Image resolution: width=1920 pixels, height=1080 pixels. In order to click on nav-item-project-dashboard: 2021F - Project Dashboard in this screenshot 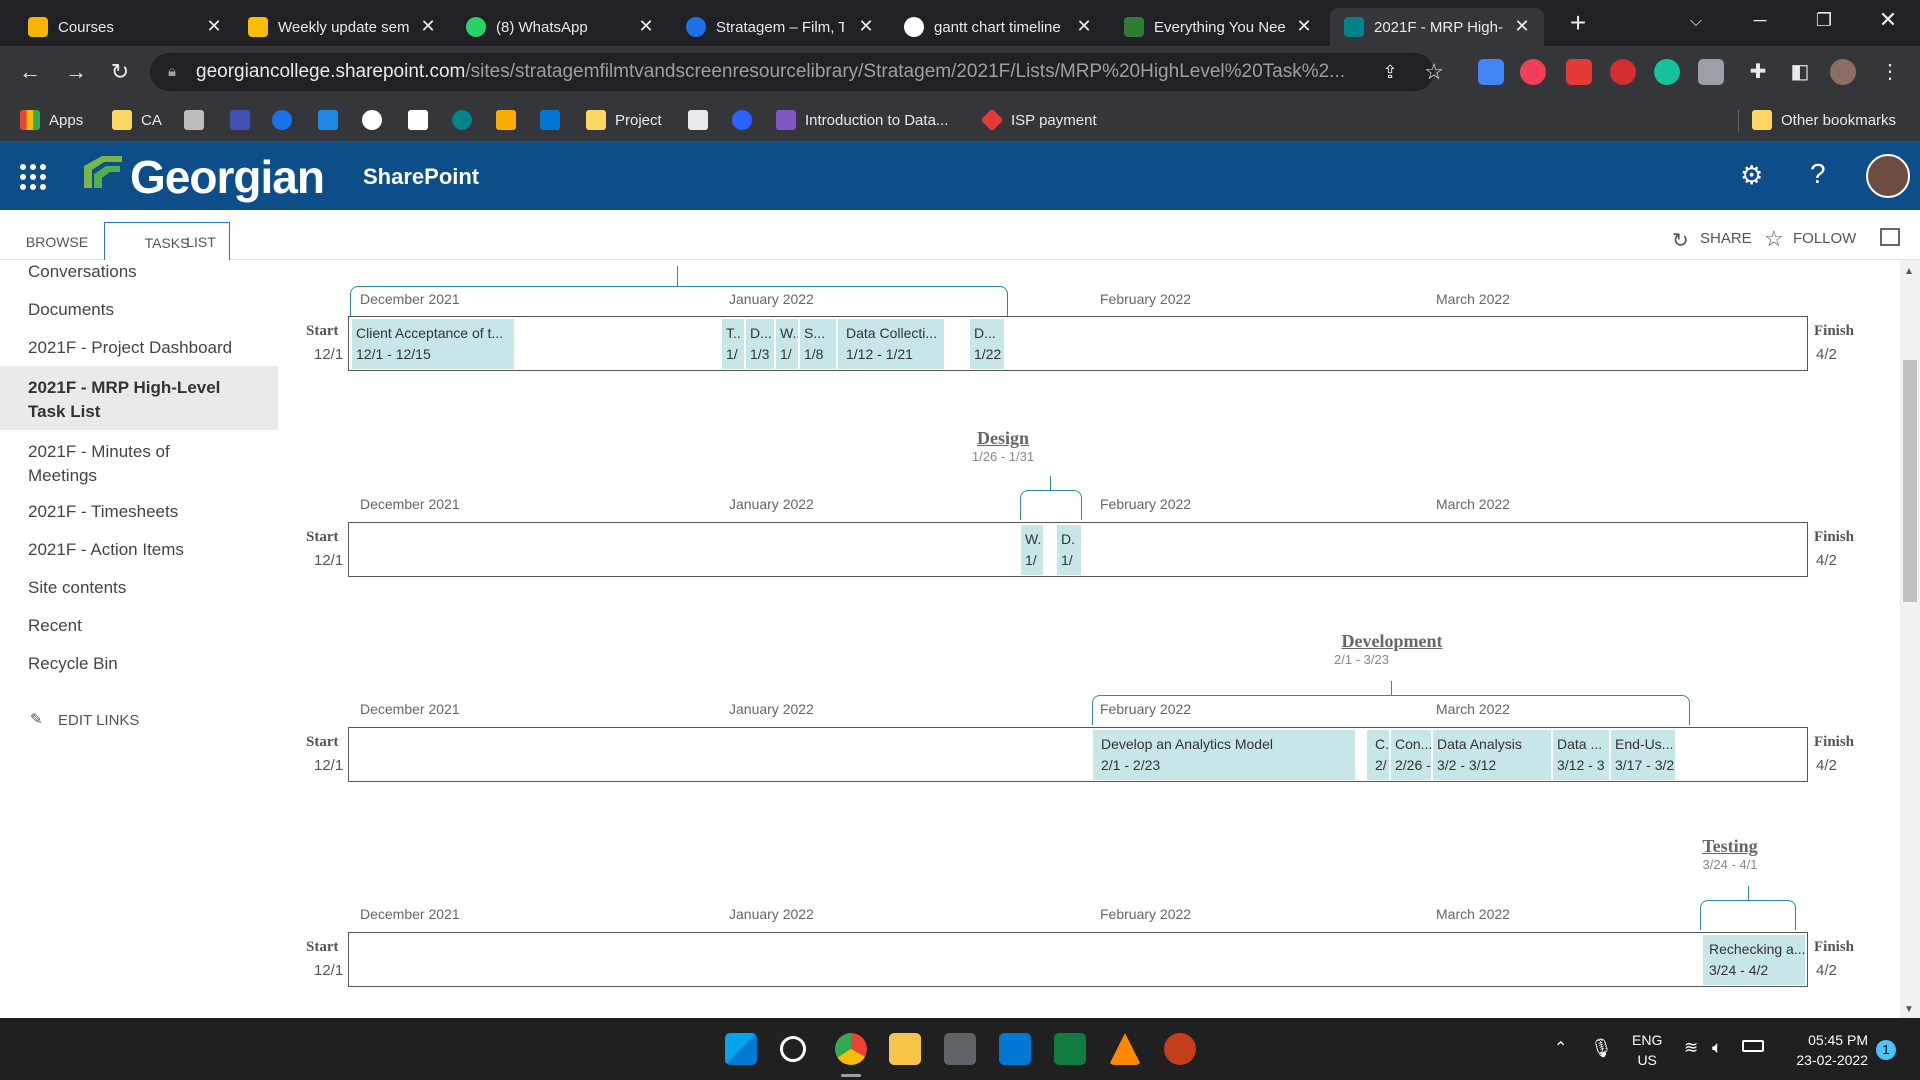, I will do `click(148, 348)`.